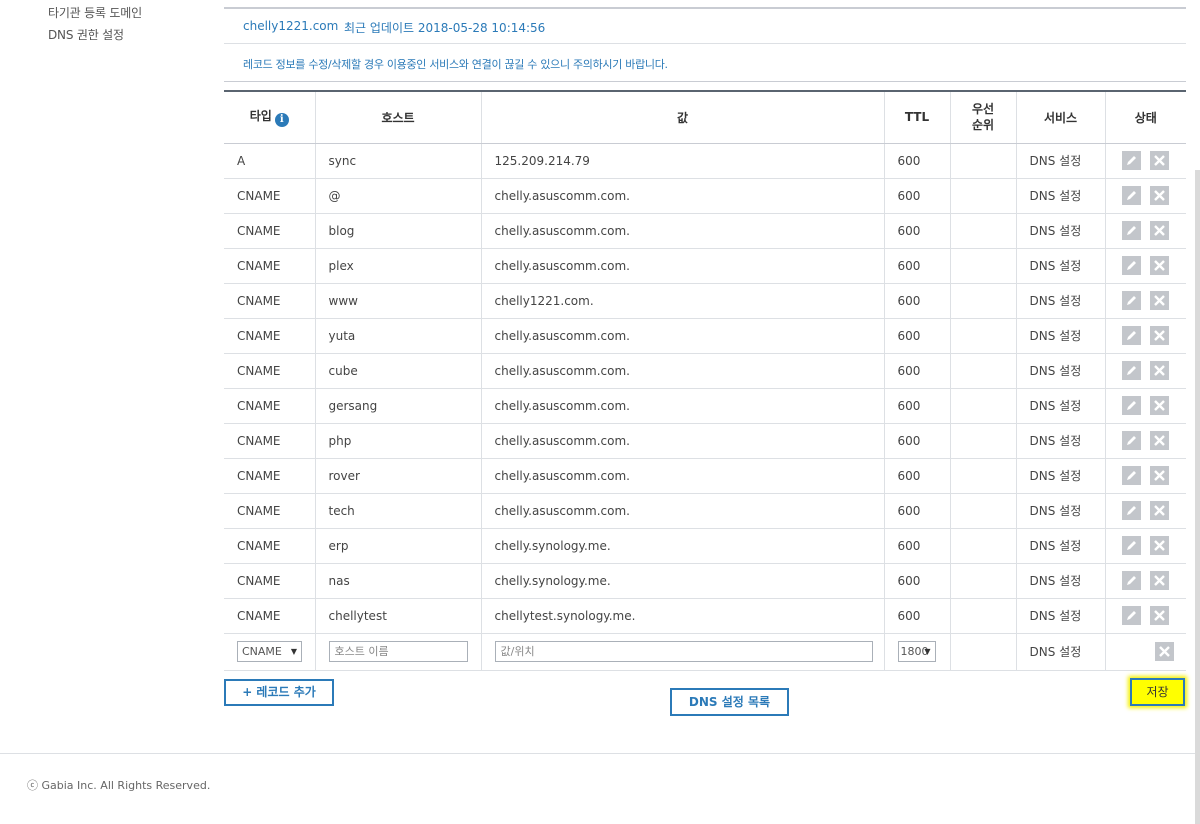 The image size is (1200, 824). What do you see at coordinates (1060, 117) in the screenshot?
I see `column-header-service: 서비스` at bounding box center [1060, 117].